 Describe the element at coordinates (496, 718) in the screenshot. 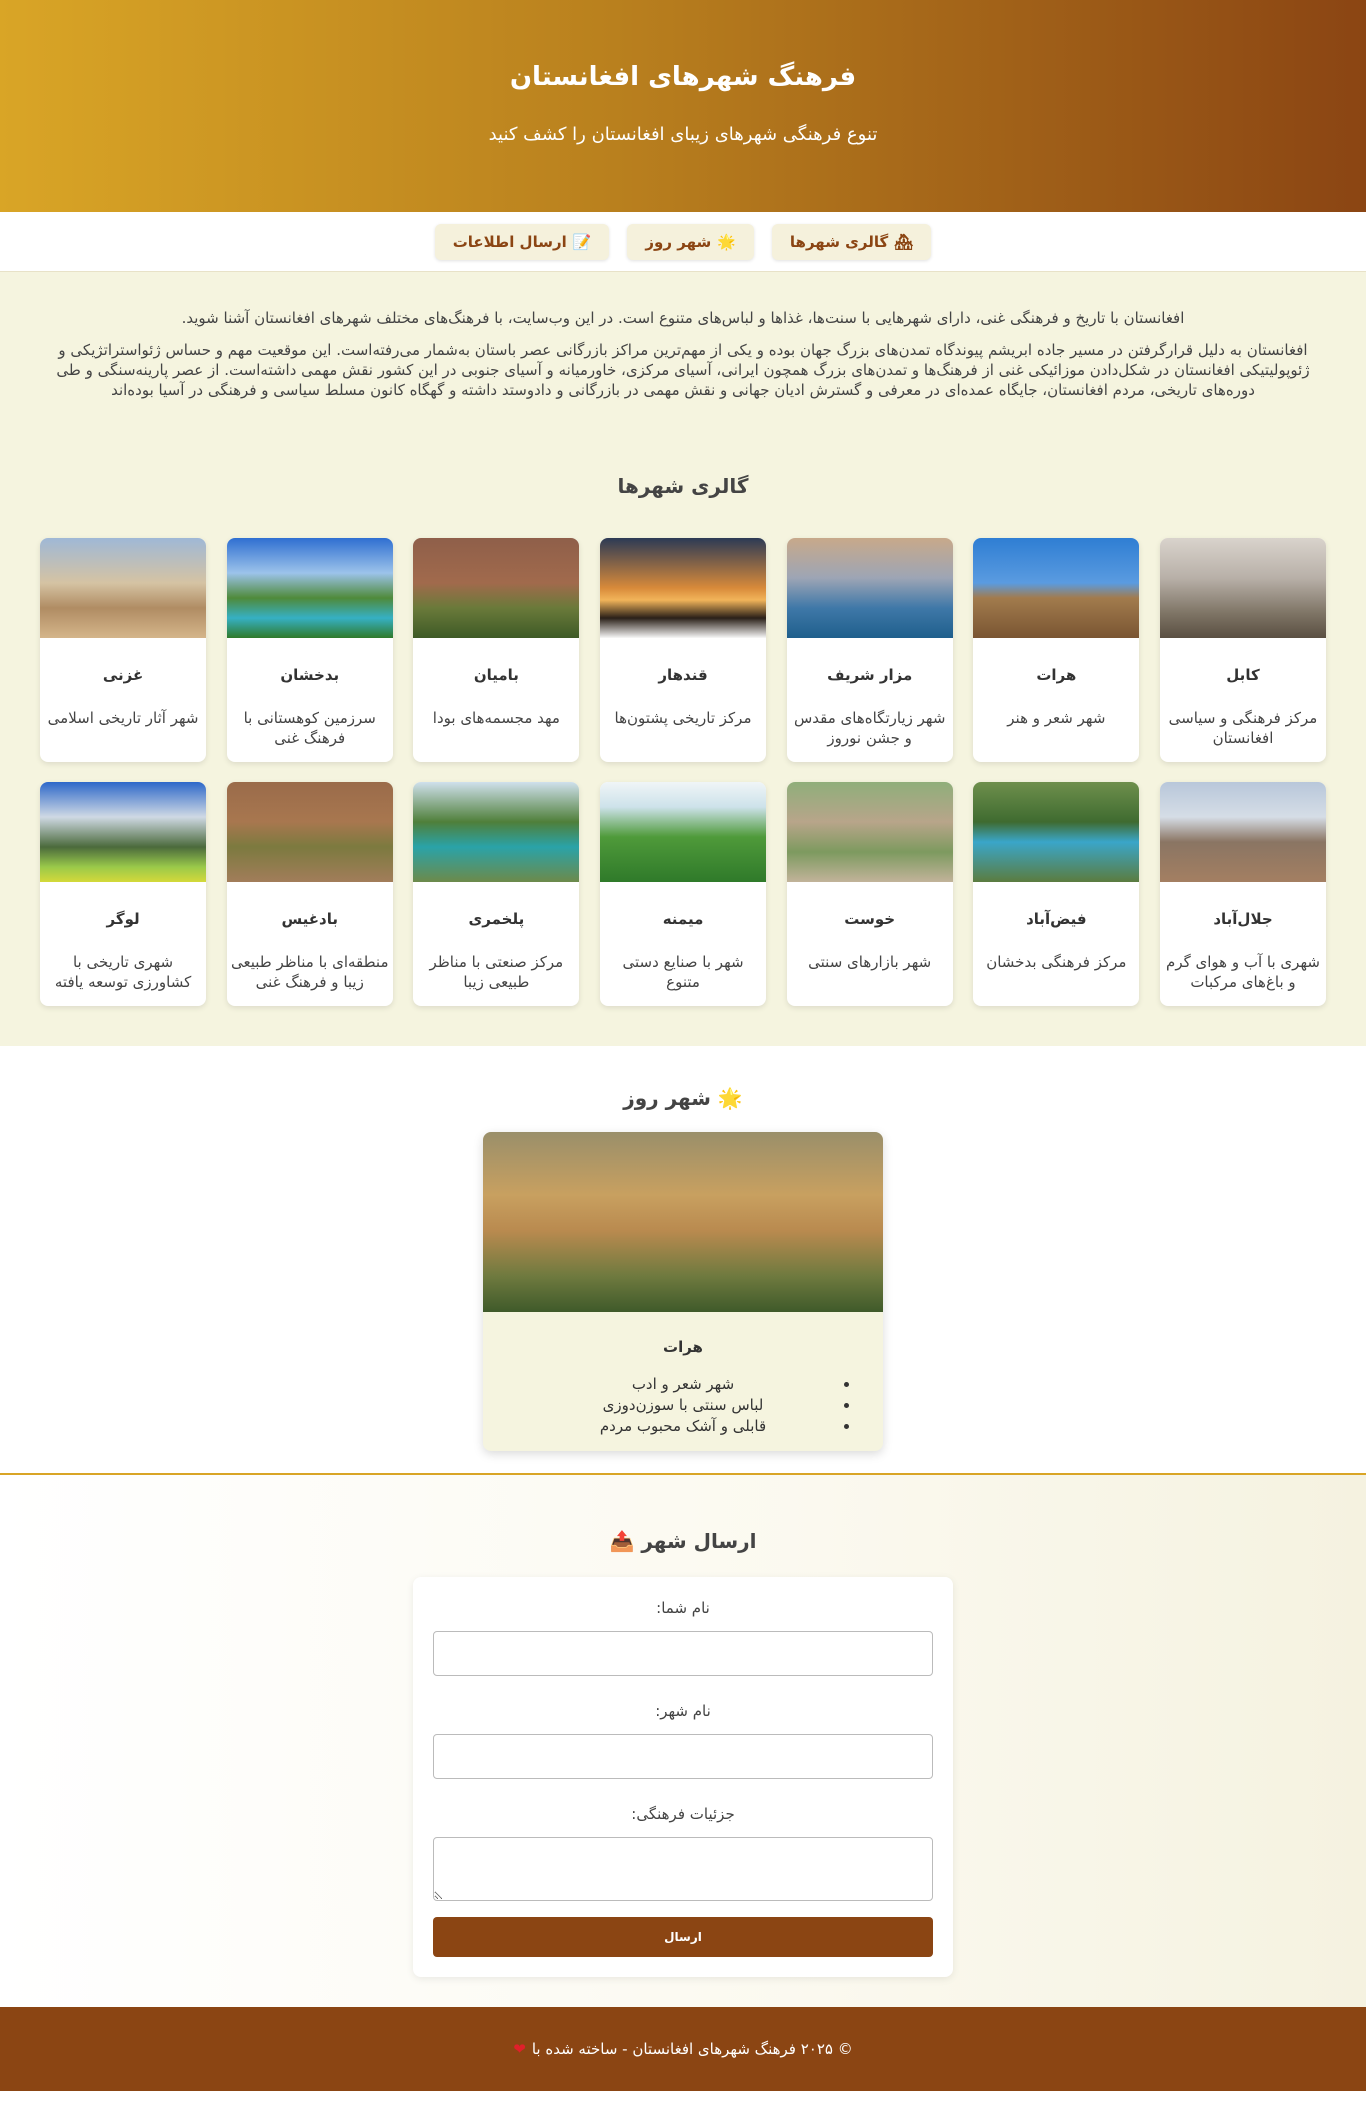

I see `city-description: مهد مجسمه‌های بودا` at that location.